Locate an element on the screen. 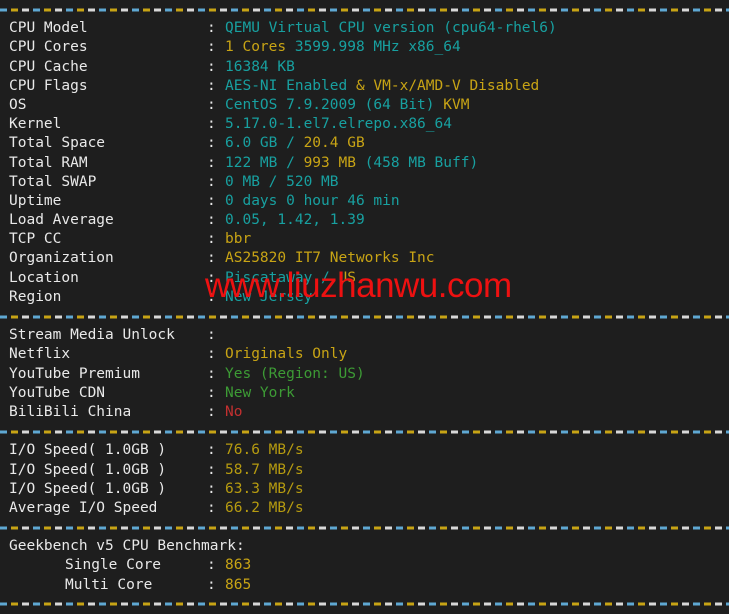  info-row: Load Average:0.05, 1.42, 1.39 is located at coordinates (364, 220).